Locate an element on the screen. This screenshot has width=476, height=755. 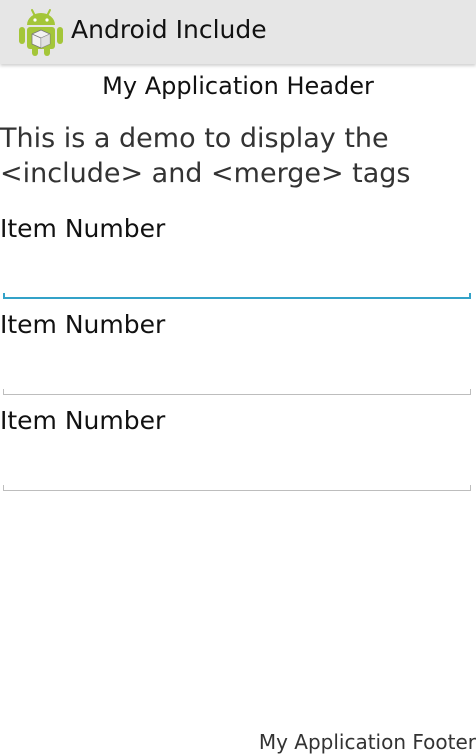
application-footer: My Application Footer is located at coordinates (367, 742).